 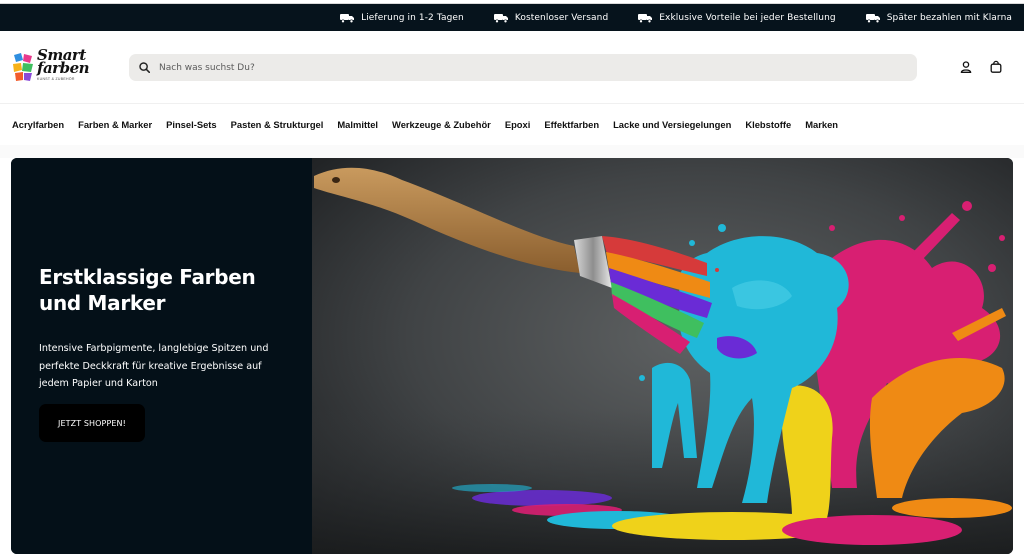 I want to click on nav-item-klebstoffe: Klebstoffe, so click(x=768, y=124).